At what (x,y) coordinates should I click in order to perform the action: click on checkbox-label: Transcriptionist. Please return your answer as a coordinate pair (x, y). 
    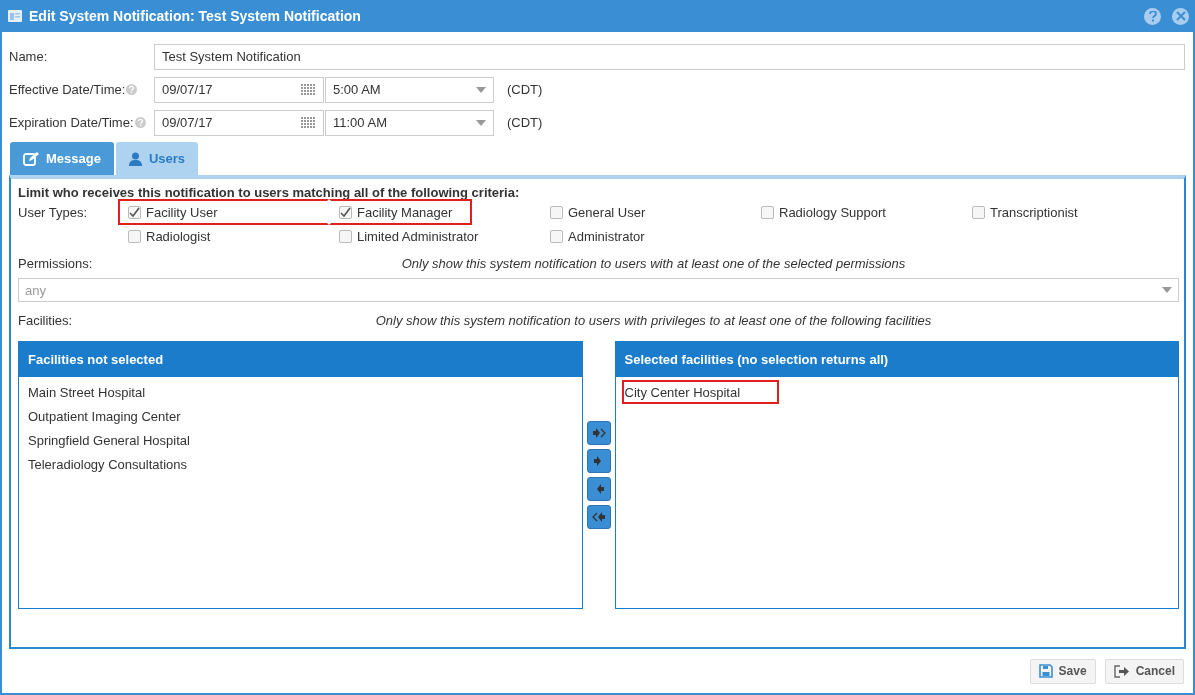
    Looking at the image, I should click on (1034, 212).